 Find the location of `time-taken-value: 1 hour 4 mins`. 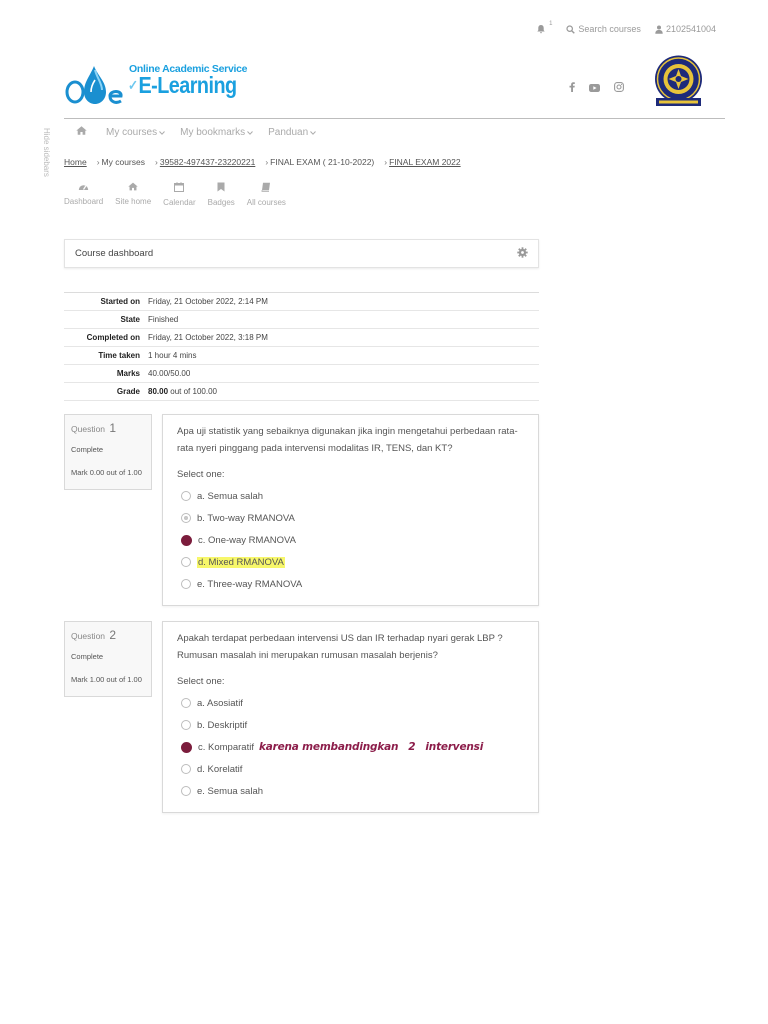

time-taken-value: 1 hour 4 mins is located at coordinates (172, 355).